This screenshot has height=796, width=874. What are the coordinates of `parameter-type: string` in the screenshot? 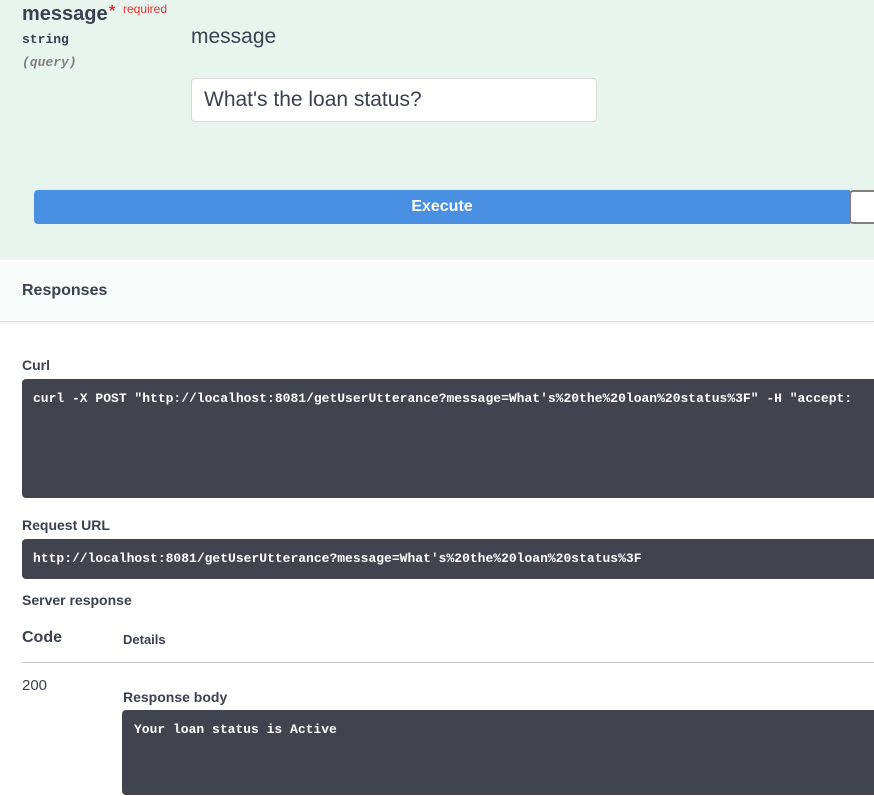 It's located at (45, 39).